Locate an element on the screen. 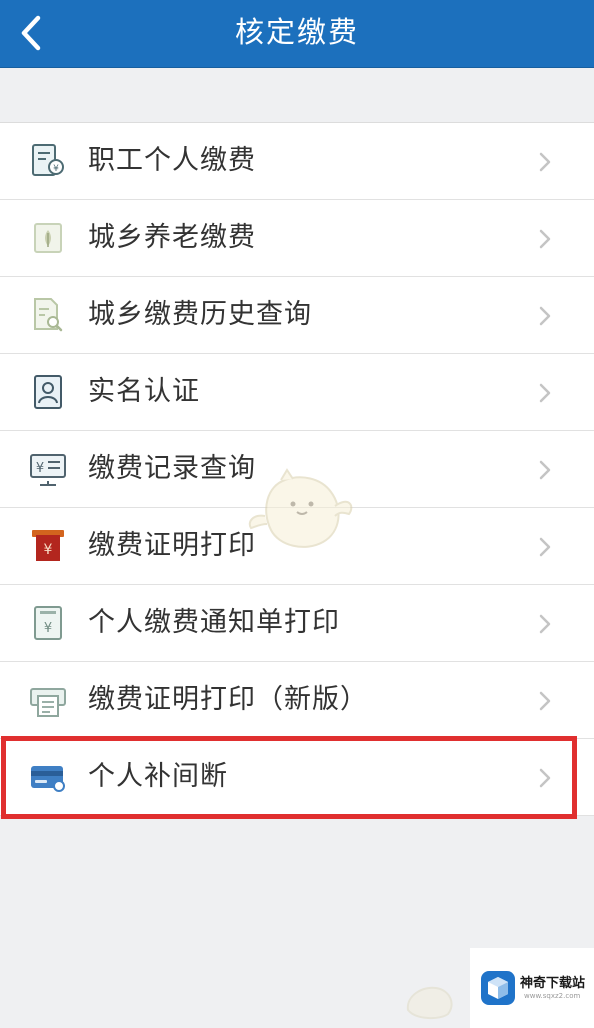  menu-item-label: 缴费证明打印 is located at coordinates (172, 545).